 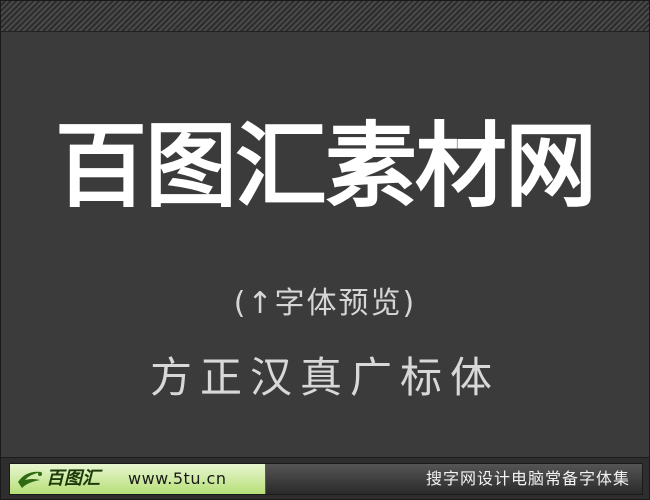 What do you see at coordinates (325, 16) in the screenshot?
I see `top-stripe` at bounding box center [325, 16].